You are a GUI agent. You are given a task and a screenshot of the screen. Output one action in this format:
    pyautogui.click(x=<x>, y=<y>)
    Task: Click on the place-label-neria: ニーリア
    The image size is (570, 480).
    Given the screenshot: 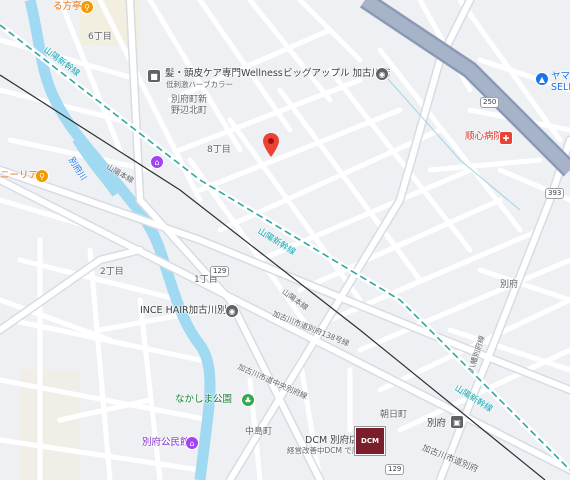 What is the action you would take?
    pyautogui.click(x=19, y=176)
    